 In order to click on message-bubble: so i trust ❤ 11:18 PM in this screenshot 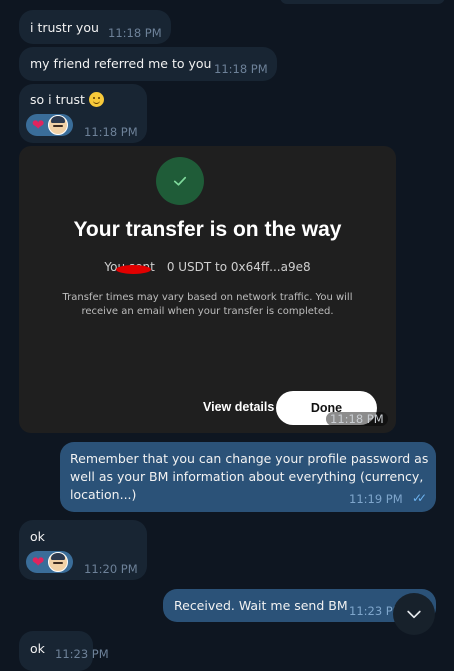, I will do `click(83, 113)`.